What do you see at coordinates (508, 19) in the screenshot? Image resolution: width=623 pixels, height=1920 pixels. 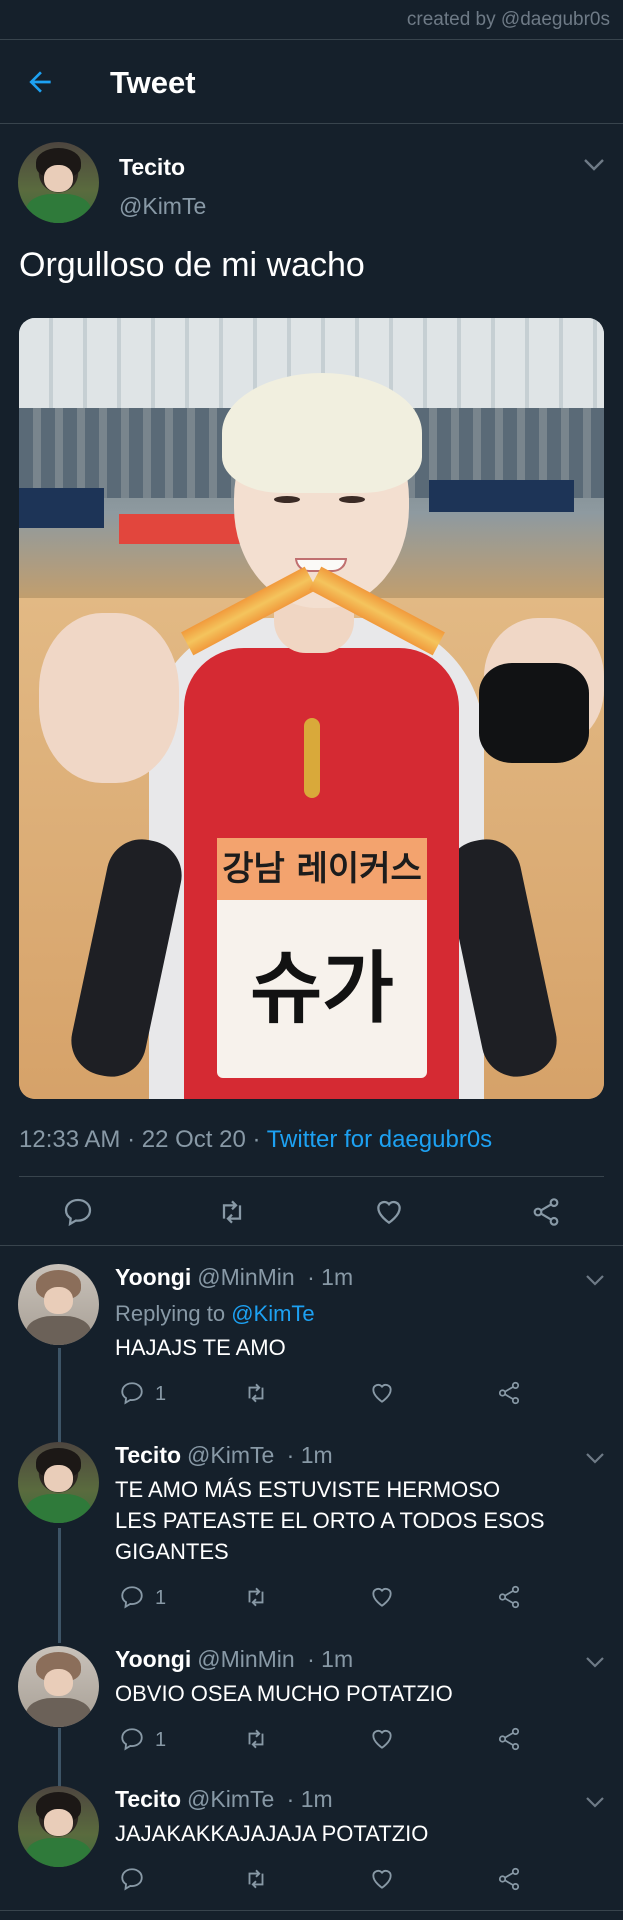 I see `watermark: created by @daegubr0s` at bounding box center [508, 19].